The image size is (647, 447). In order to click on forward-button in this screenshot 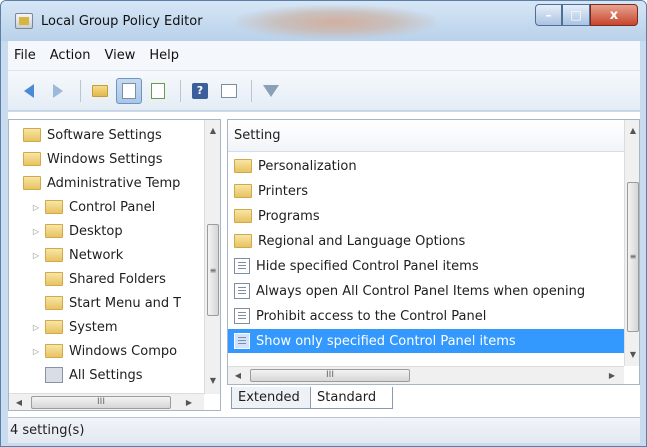, I will do `click(58, 91)`.